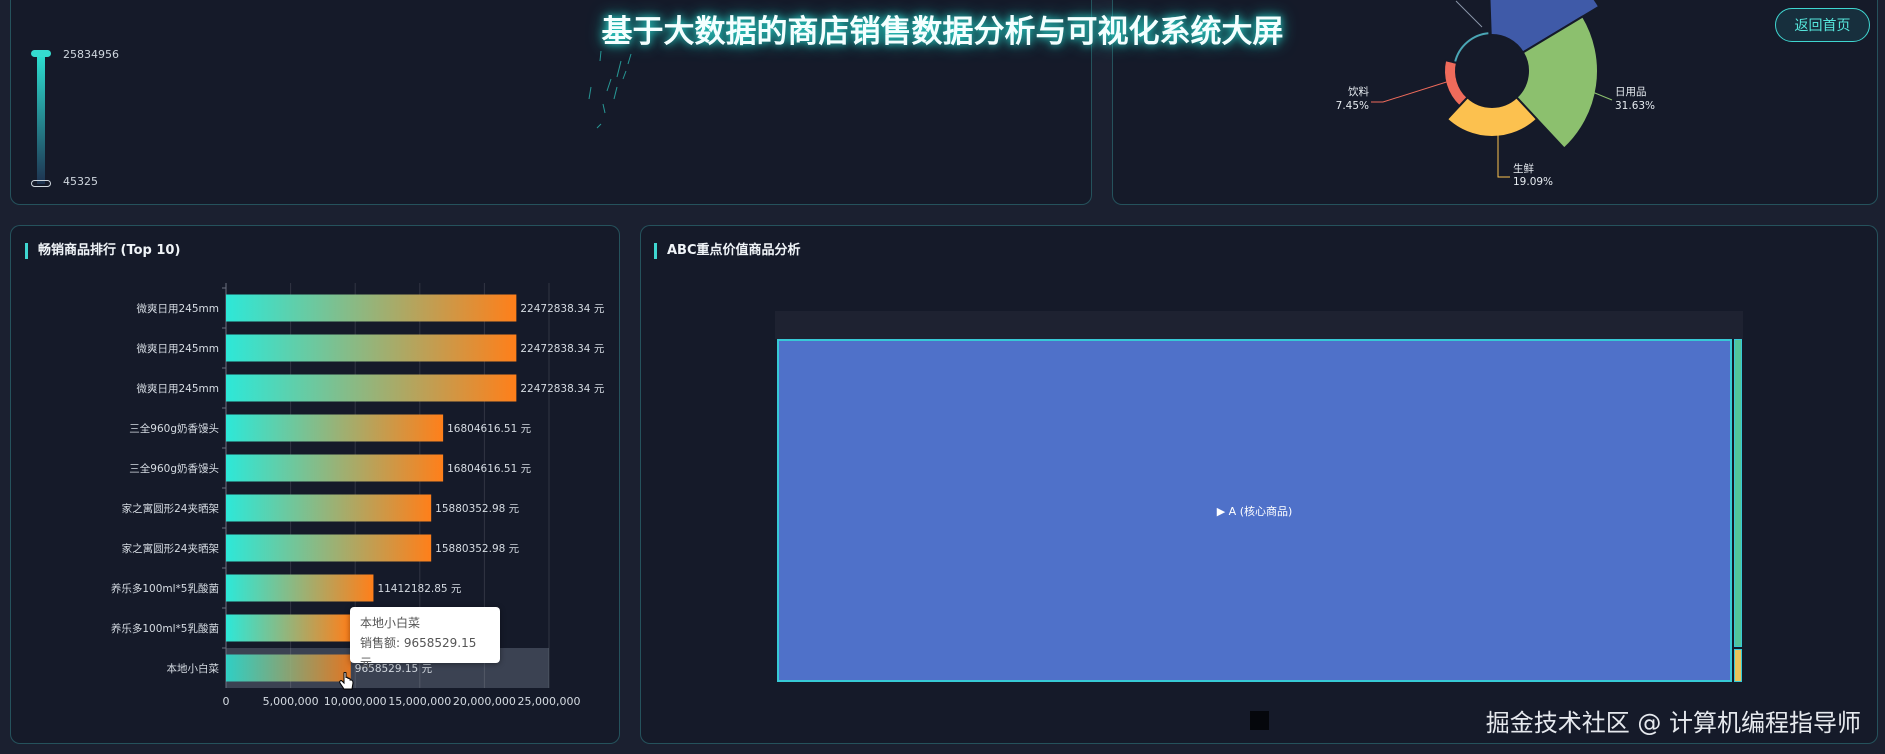 The image size is (1885, 754). Describe the element at coordinates (291, 701) in the screenshot. I see `x-tick-label: 5,000,000` at that location.